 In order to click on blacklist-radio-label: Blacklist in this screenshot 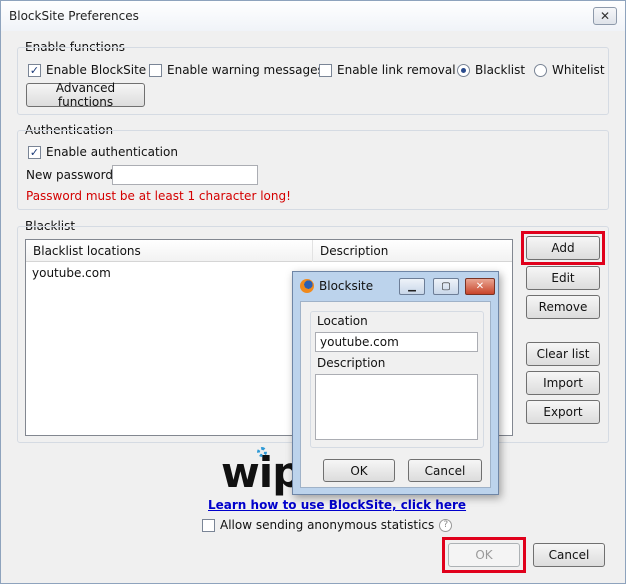, I will do `click(500, 70)`.